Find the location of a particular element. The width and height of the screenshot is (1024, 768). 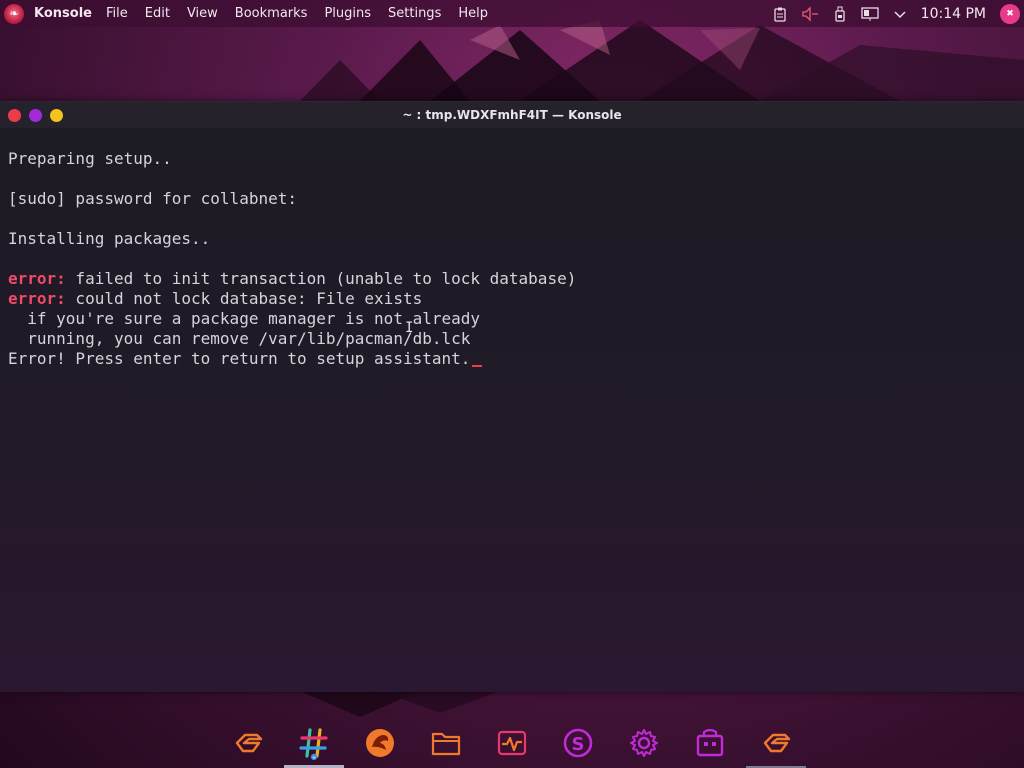

menu-edit: Edit is located at coordinates (157, 13).